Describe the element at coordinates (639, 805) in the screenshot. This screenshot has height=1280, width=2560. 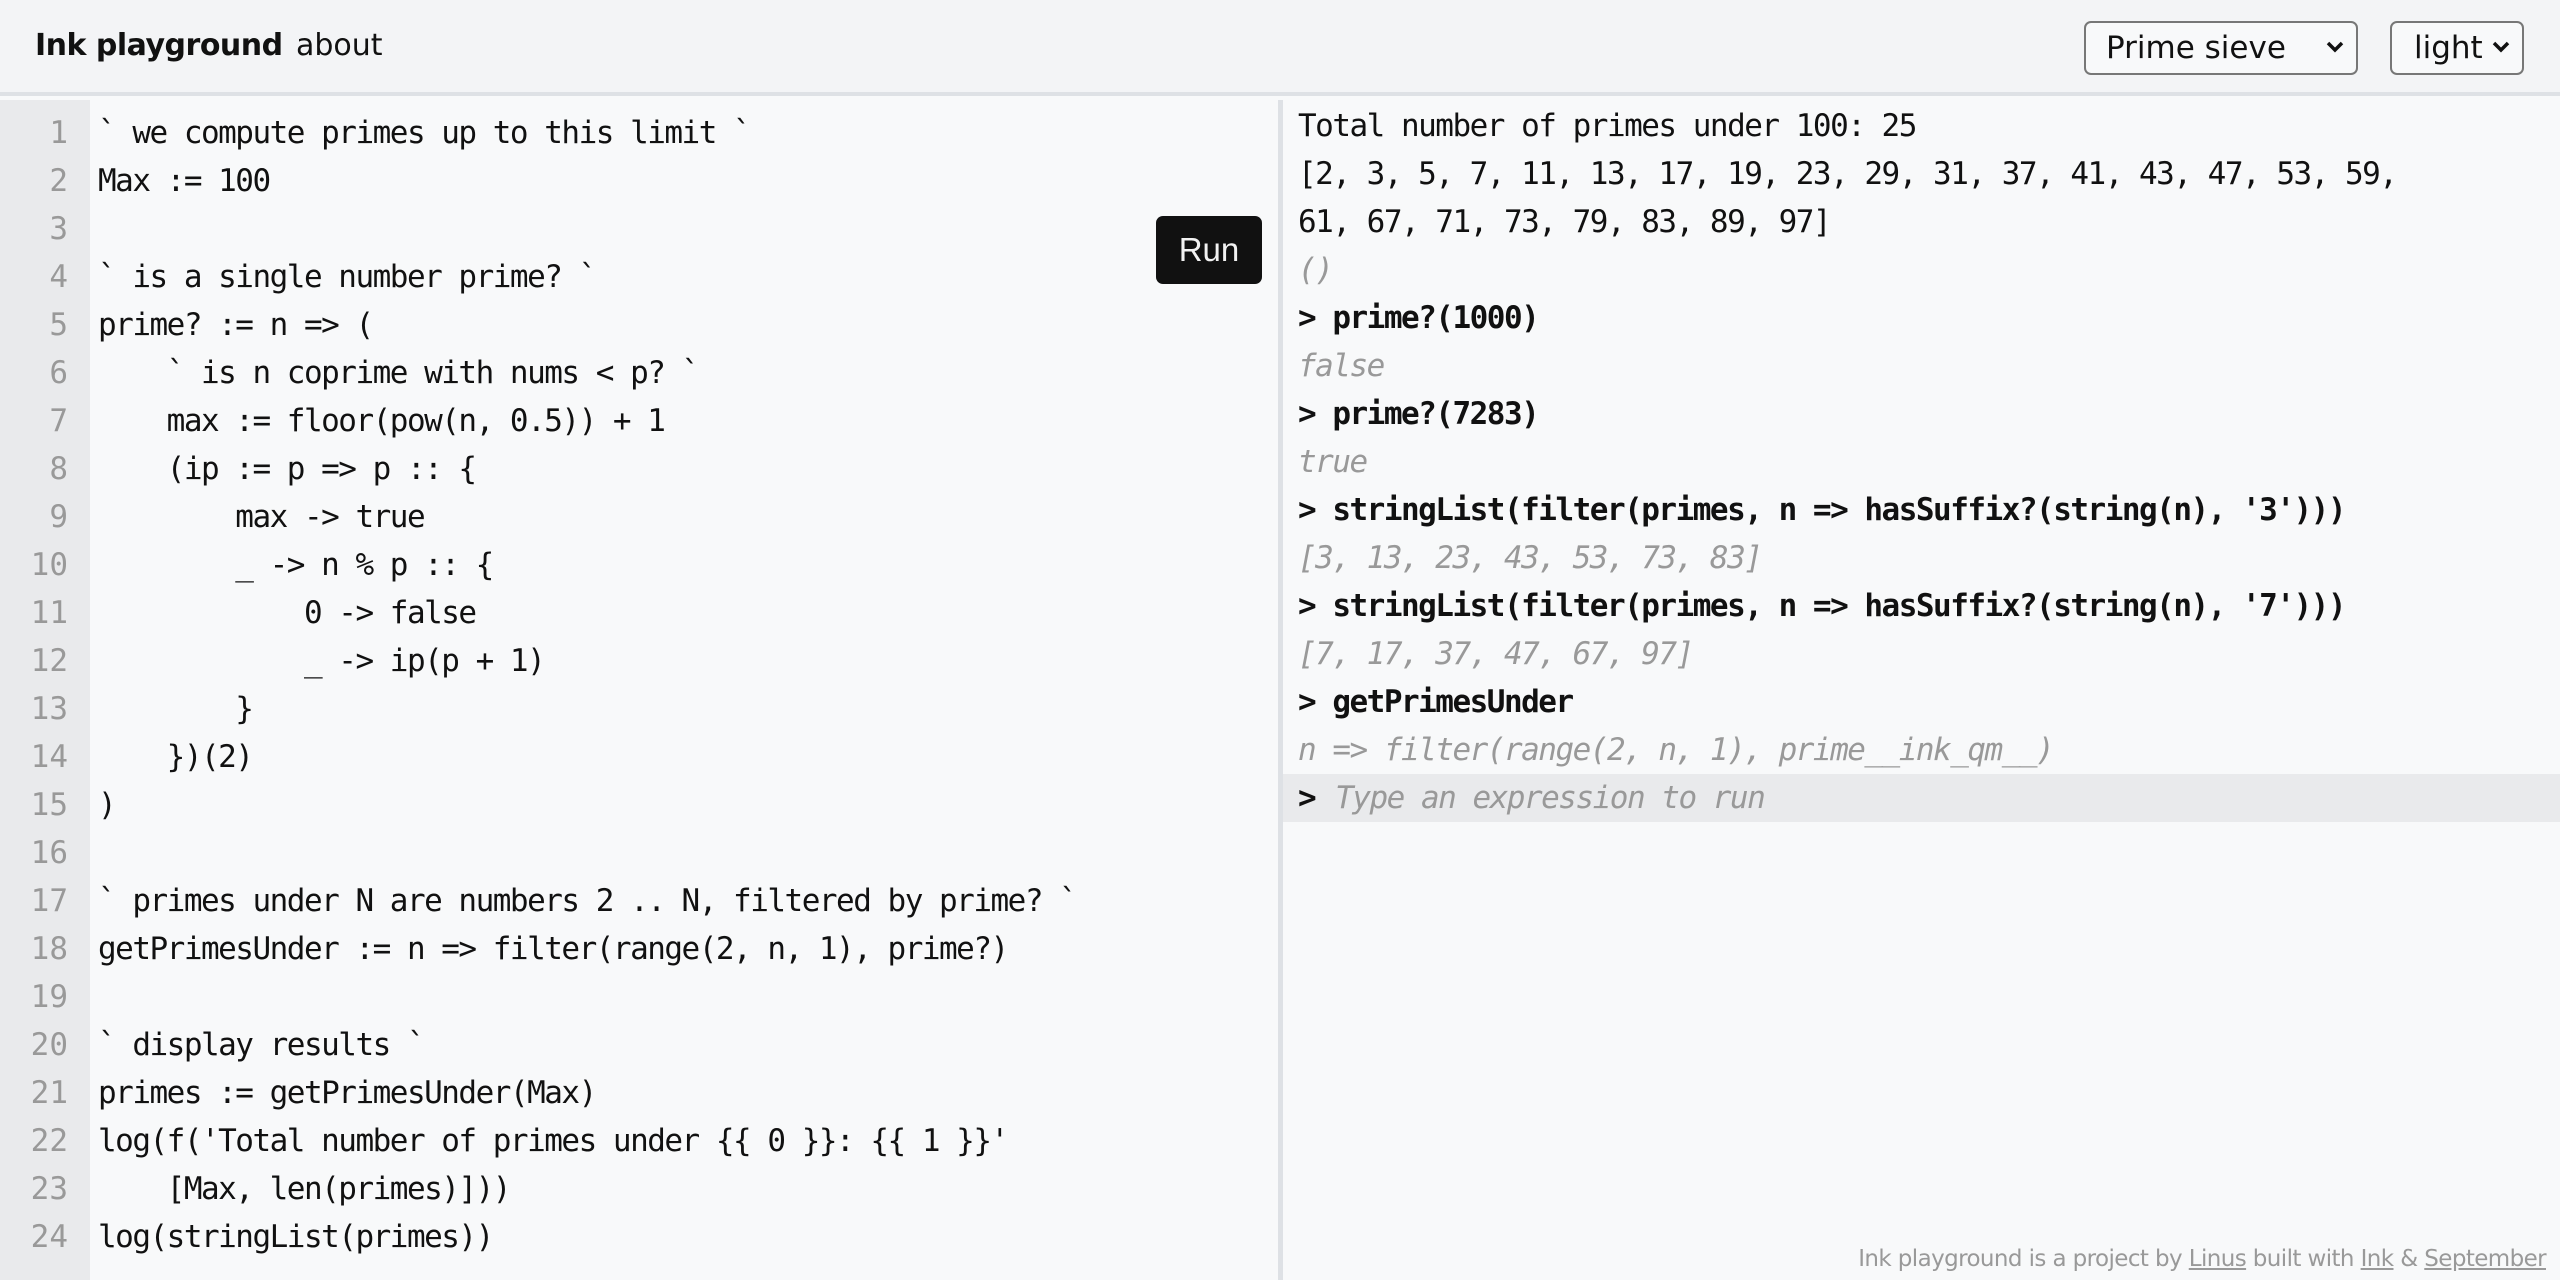
I see `code-line: 15)` at that location.